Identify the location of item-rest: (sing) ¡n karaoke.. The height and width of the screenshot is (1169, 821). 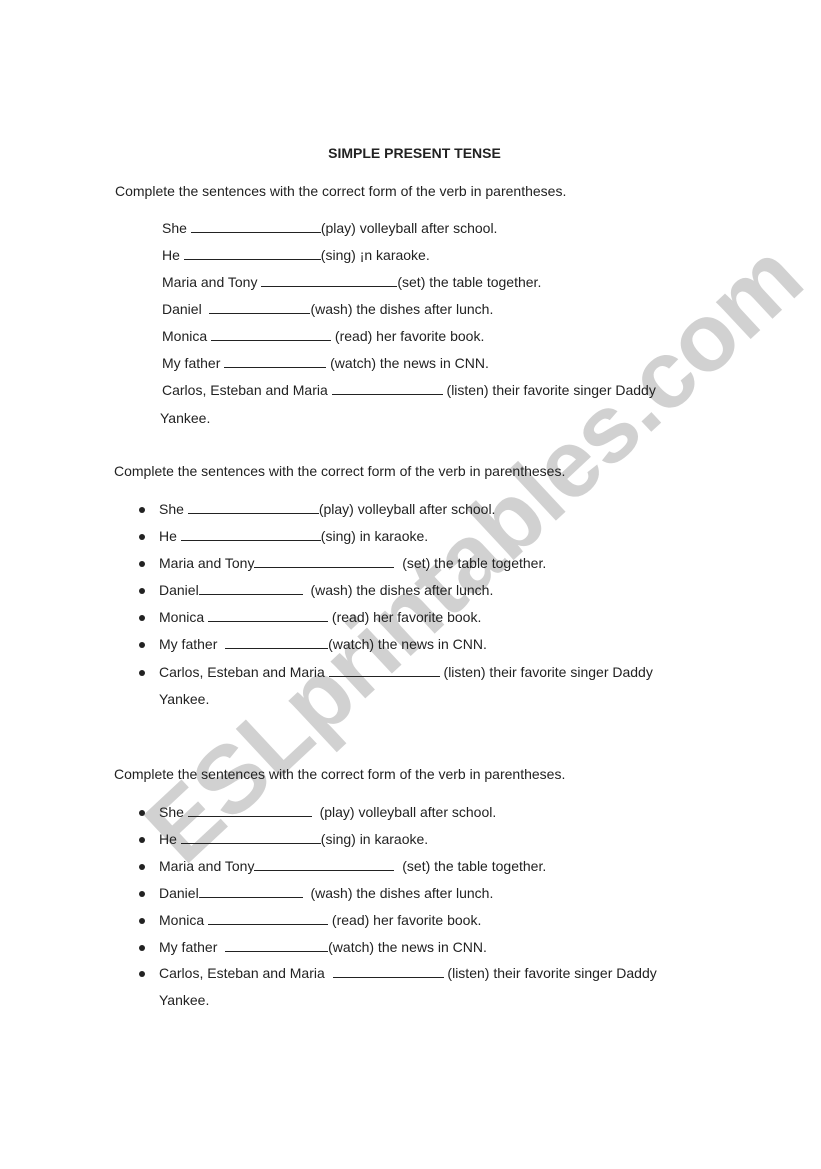
(375, 255).